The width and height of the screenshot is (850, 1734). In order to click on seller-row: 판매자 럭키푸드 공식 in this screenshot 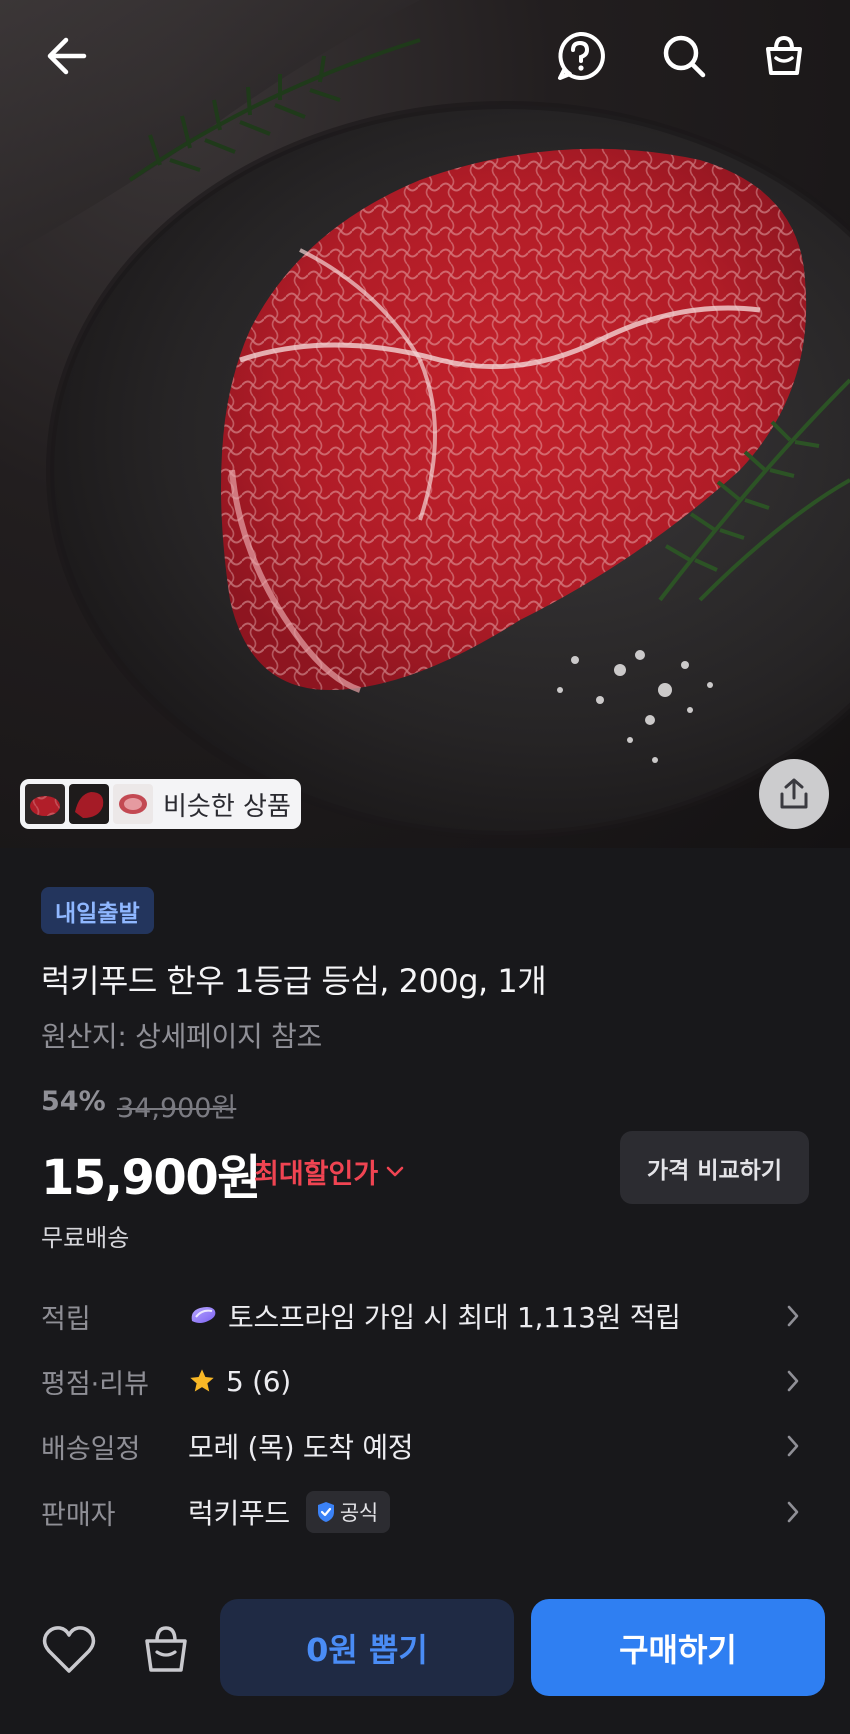, I will do `click(425, 1512)`.